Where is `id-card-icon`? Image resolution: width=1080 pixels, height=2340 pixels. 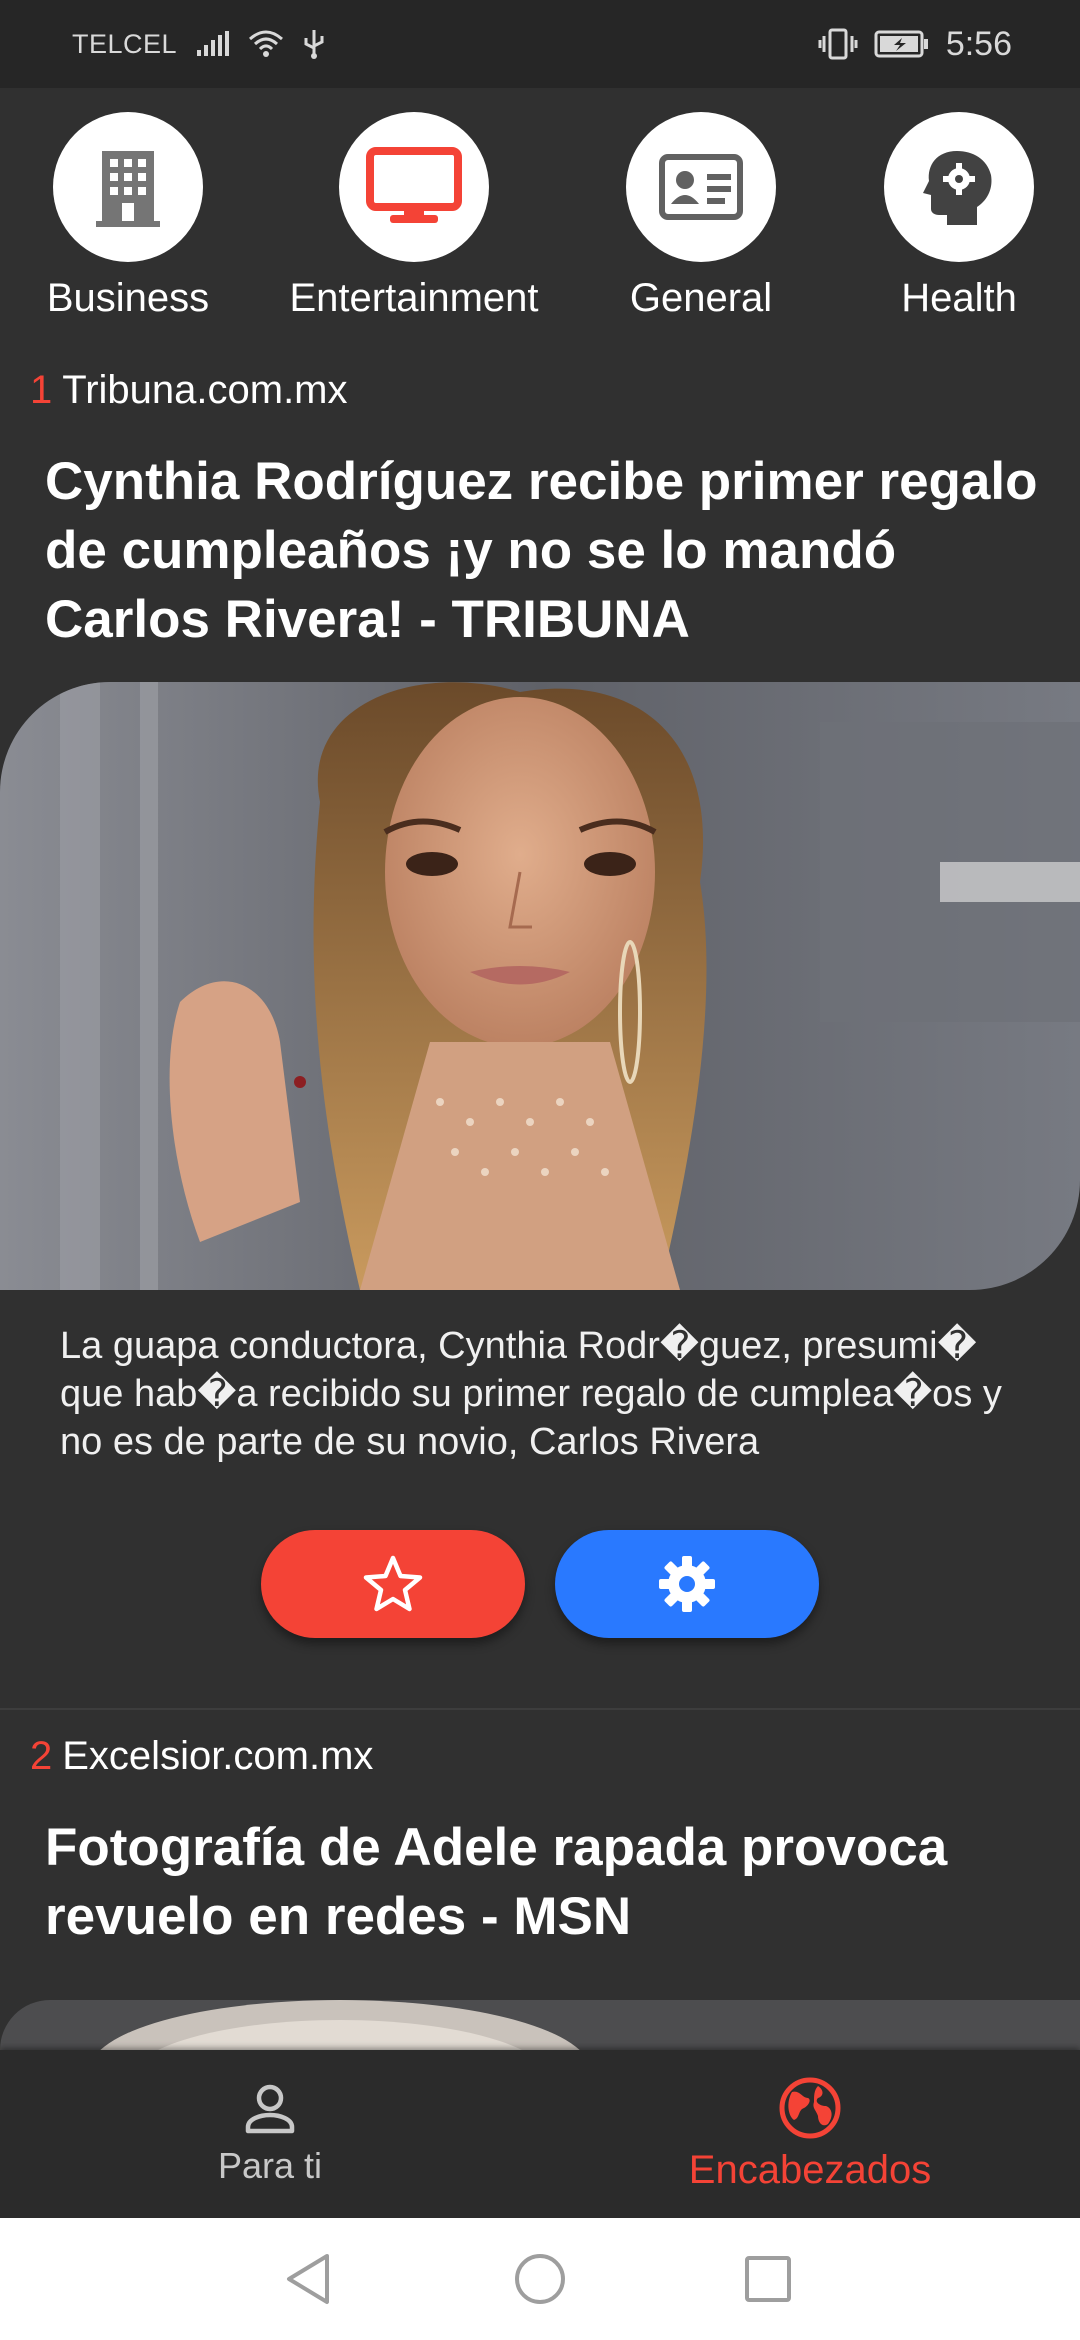 id-card-icon is located at coordinates (701, 187).